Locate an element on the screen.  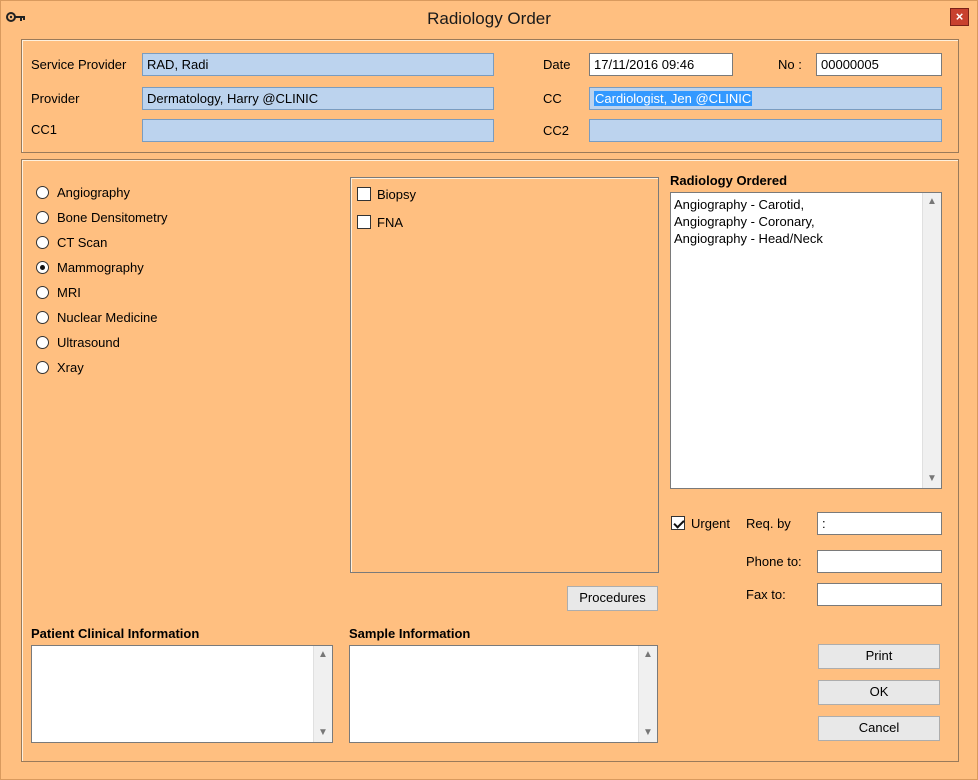
radiology-ordered-title: Radiology Ordered is located at coordinates (729, 180).